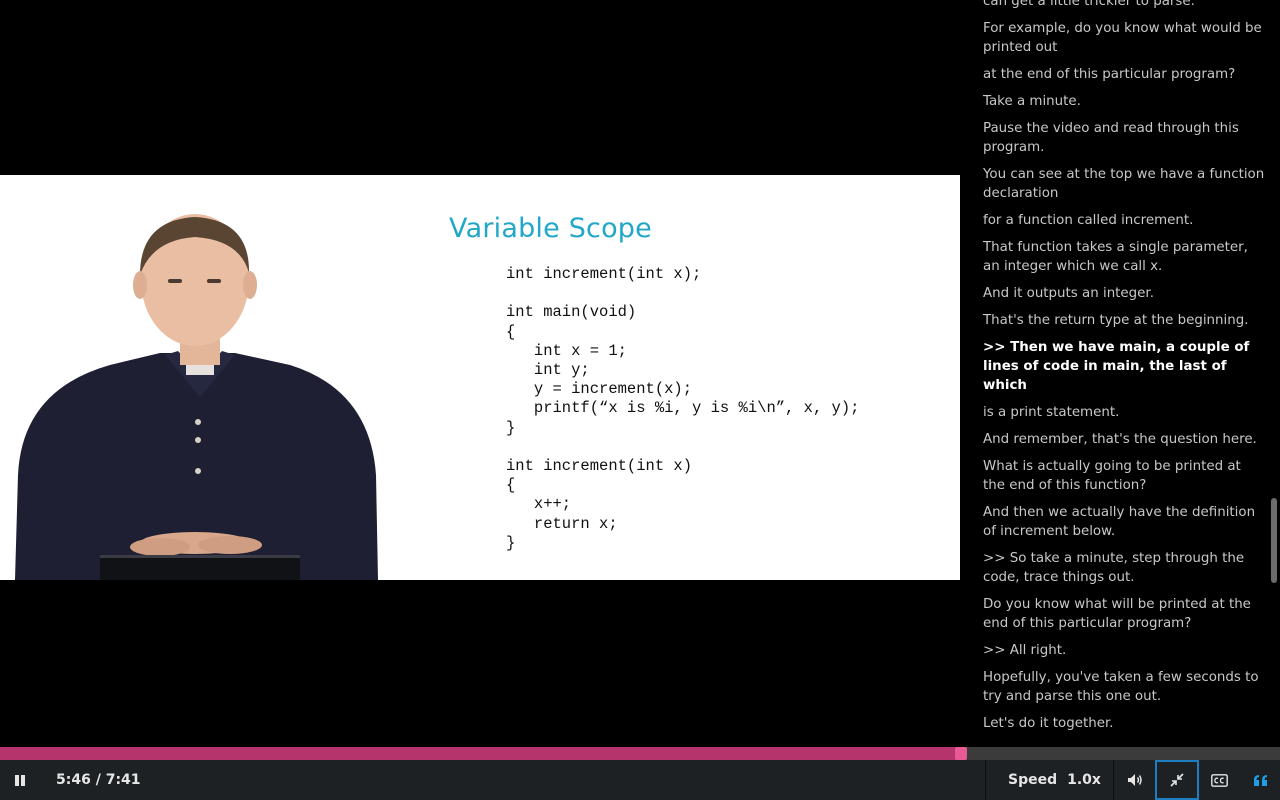  Describe the element at coordinates (1124, 293) in the screenshot. I see `transcript-line: And it outputs an integer.` at that location.